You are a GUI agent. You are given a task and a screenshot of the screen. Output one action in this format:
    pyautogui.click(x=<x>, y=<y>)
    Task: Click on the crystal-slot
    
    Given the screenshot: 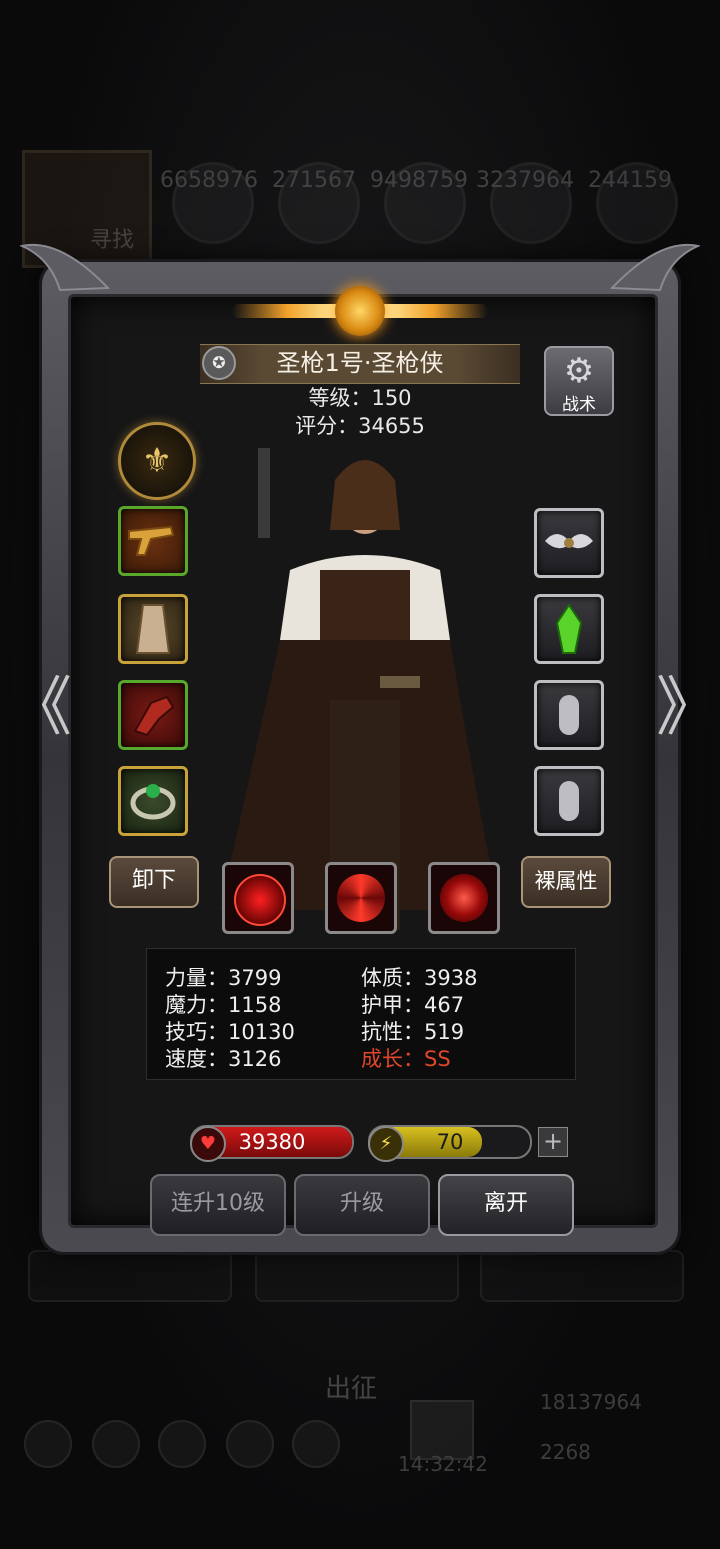 What is the action you would take?
    pyautogui.click(x=569, y=629)
    